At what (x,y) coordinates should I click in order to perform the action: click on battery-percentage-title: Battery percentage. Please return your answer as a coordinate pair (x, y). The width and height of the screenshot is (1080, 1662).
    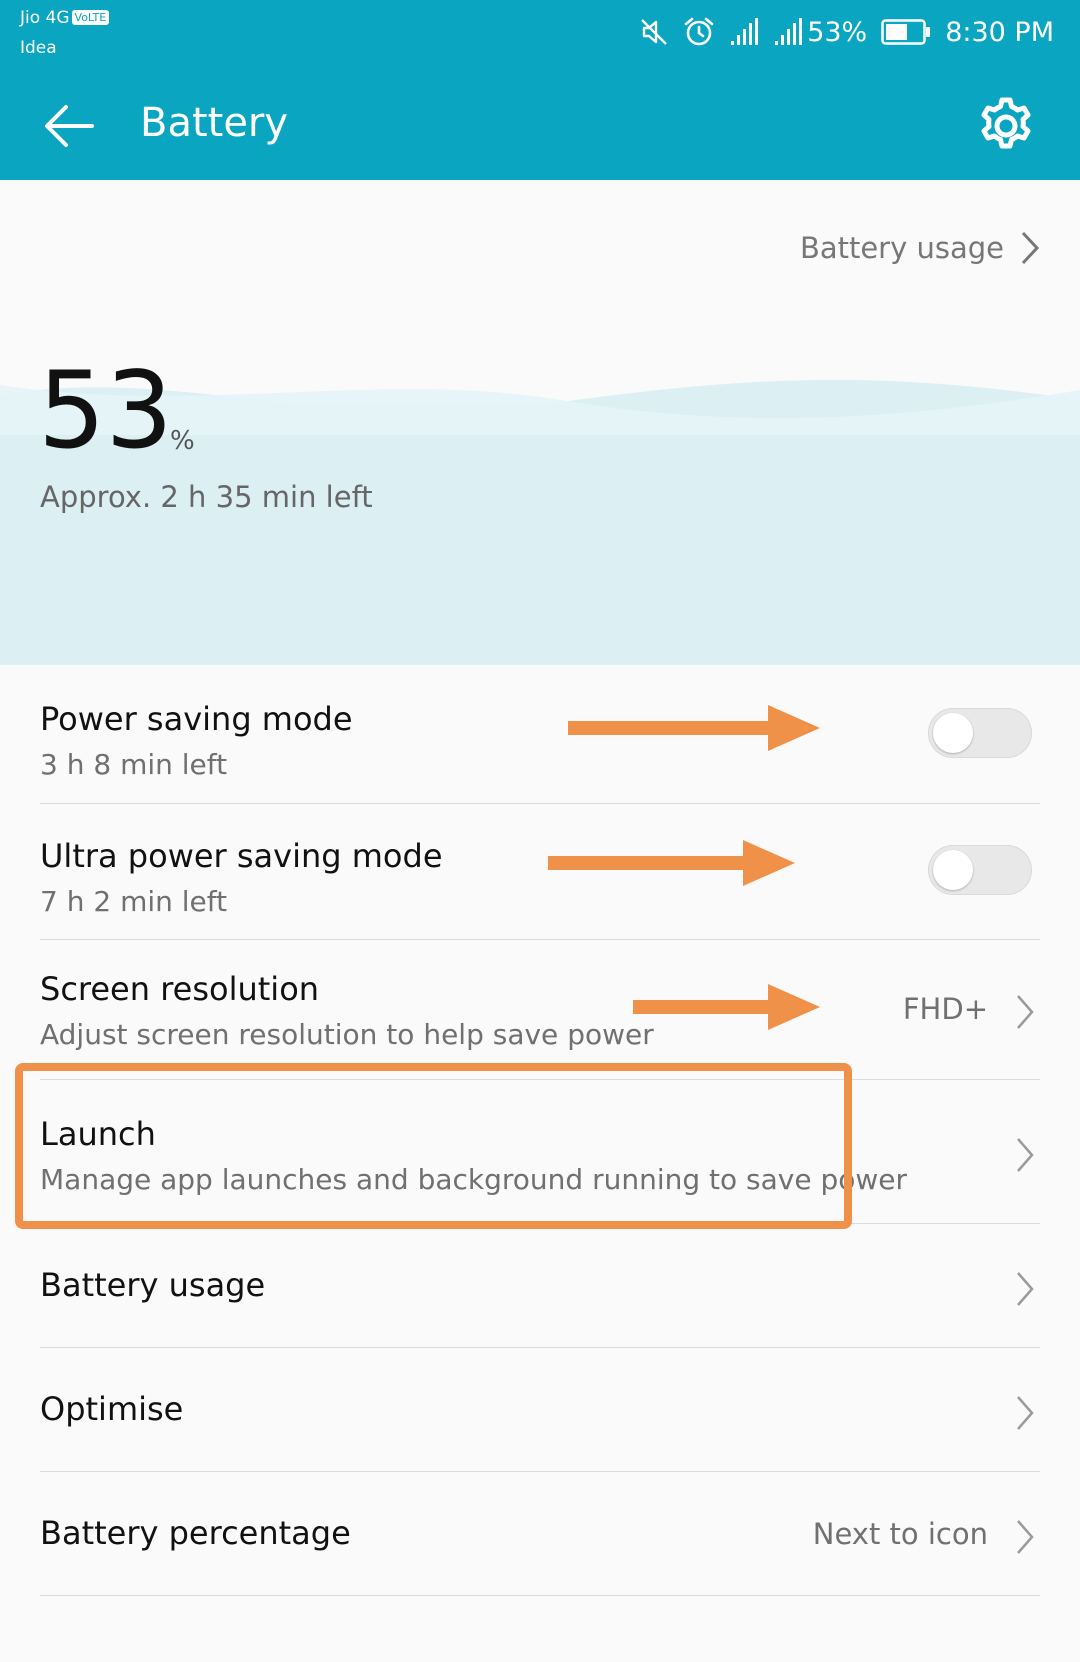
    Looking at the image, I should click on (195, 1533).